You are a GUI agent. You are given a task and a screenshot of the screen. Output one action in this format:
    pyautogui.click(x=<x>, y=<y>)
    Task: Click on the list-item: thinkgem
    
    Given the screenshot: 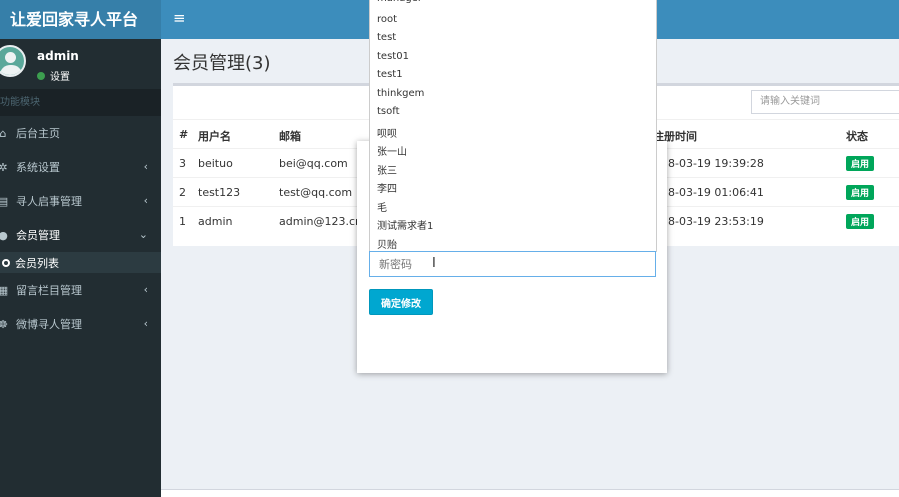 What is the action you would take?
    pyautogui.click(x=400, y=93)
    